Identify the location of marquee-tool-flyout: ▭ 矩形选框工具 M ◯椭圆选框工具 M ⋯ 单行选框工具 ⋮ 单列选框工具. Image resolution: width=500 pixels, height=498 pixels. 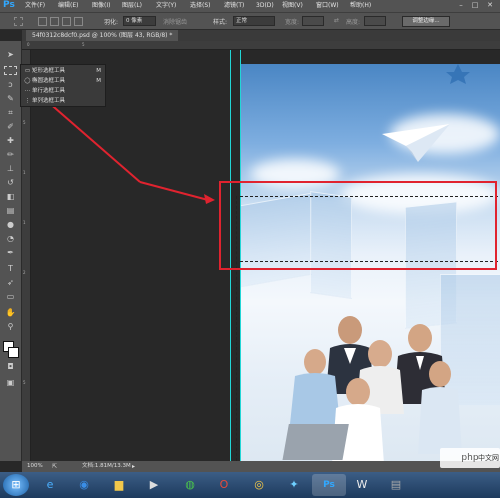
(63, 85).